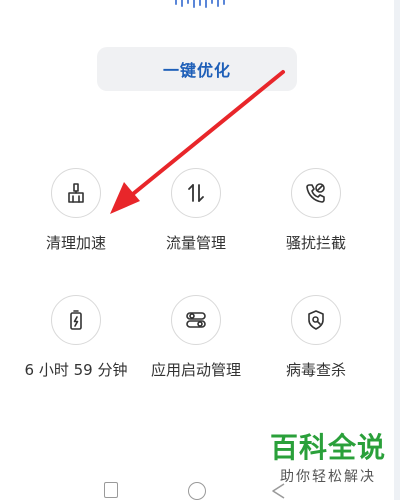 Image resolution: width=400 pixels, height=500 pixels. I want to click on broom-icon, so click(76, 193).